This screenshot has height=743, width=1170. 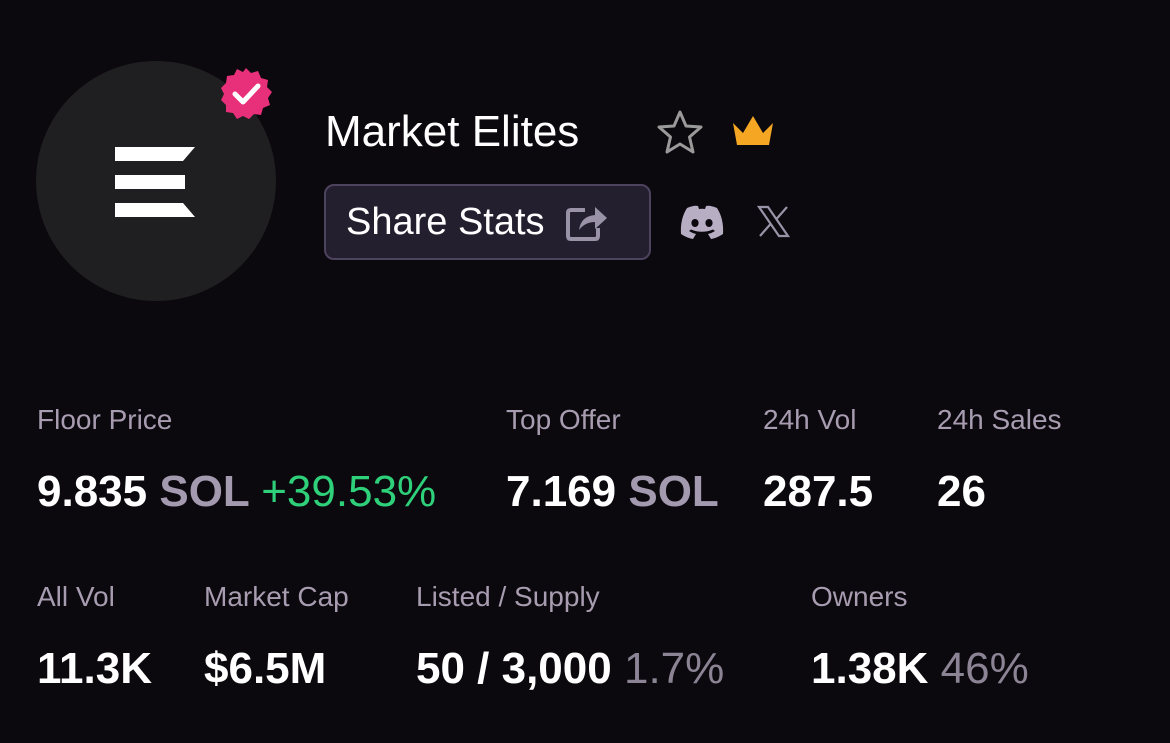 I want to click on owners-label: Owners, so click(x=859, y=596).